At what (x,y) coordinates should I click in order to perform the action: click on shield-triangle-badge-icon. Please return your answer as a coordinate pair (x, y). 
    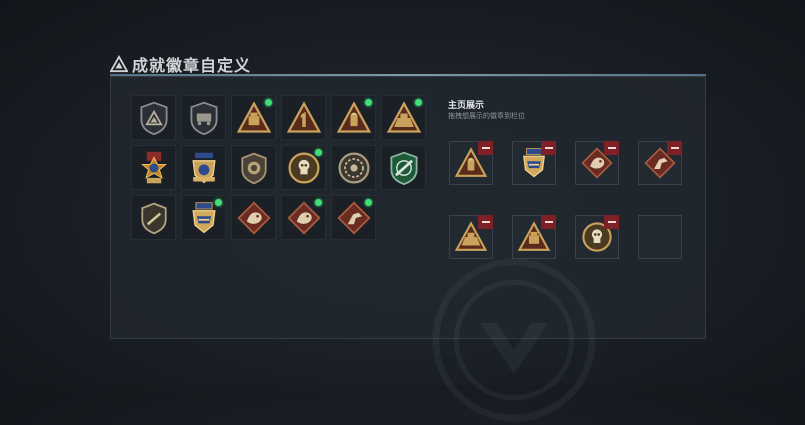
    Looking at the image, I should click on (153, 118).